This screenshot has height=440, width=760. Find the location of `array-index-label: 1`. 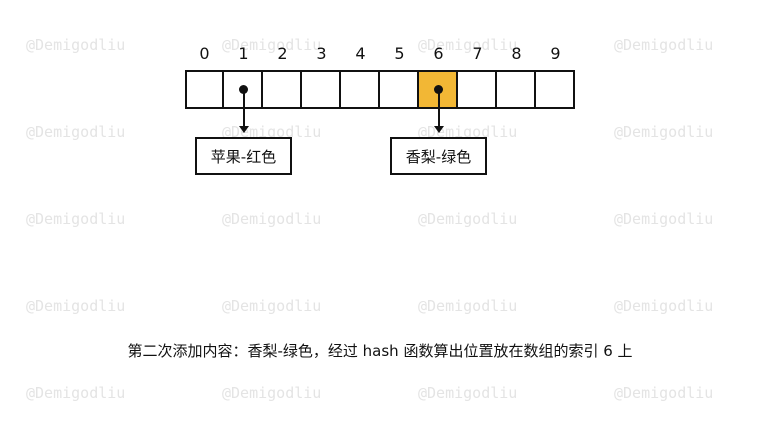

array-index-label: 1 is located at coordinates (243, 53).